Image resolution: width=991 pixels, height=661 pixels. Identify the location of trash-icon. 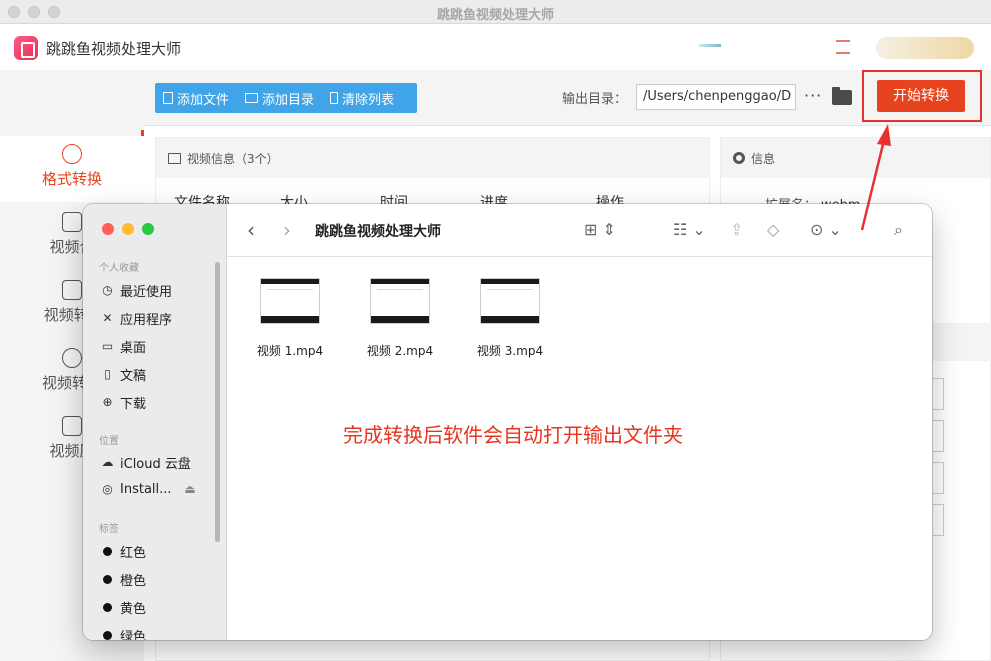
(334, 98).